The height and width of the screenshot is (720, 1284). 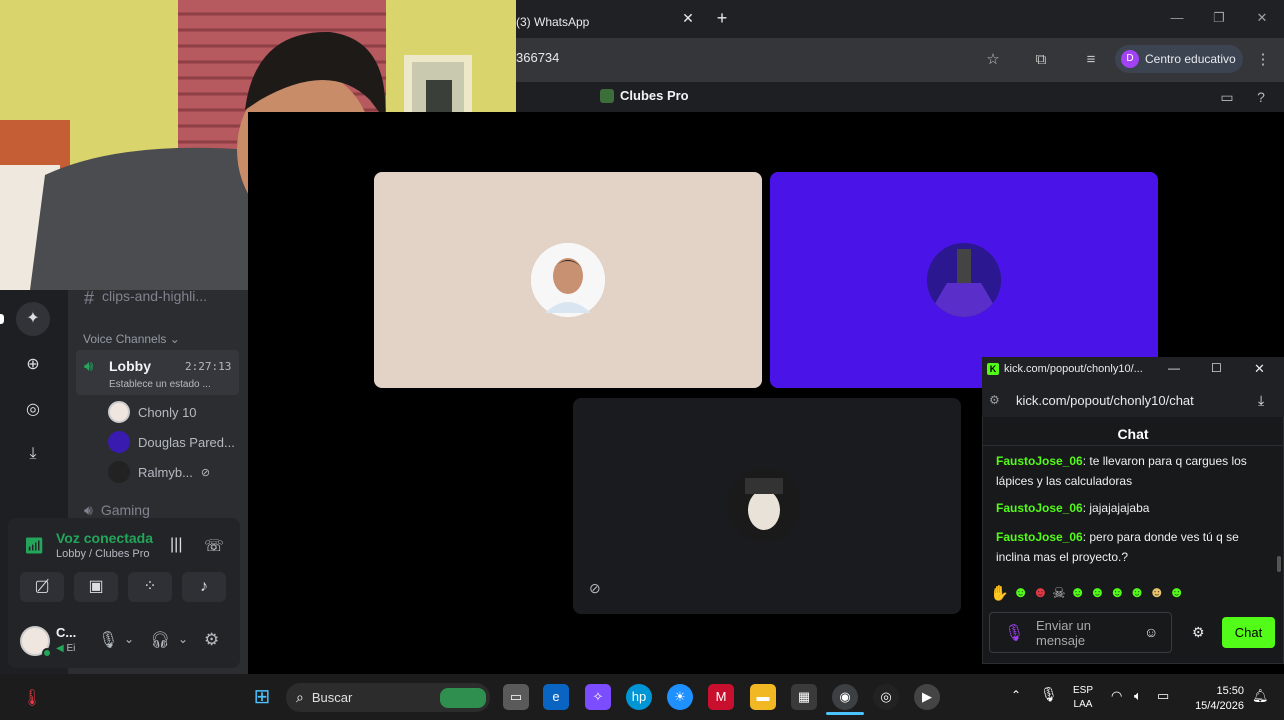 What do you see at coordinates (1179, 59) in the screenshot?
I see `profile-button: D Centro educativo` at bounding box center [1179, 59].